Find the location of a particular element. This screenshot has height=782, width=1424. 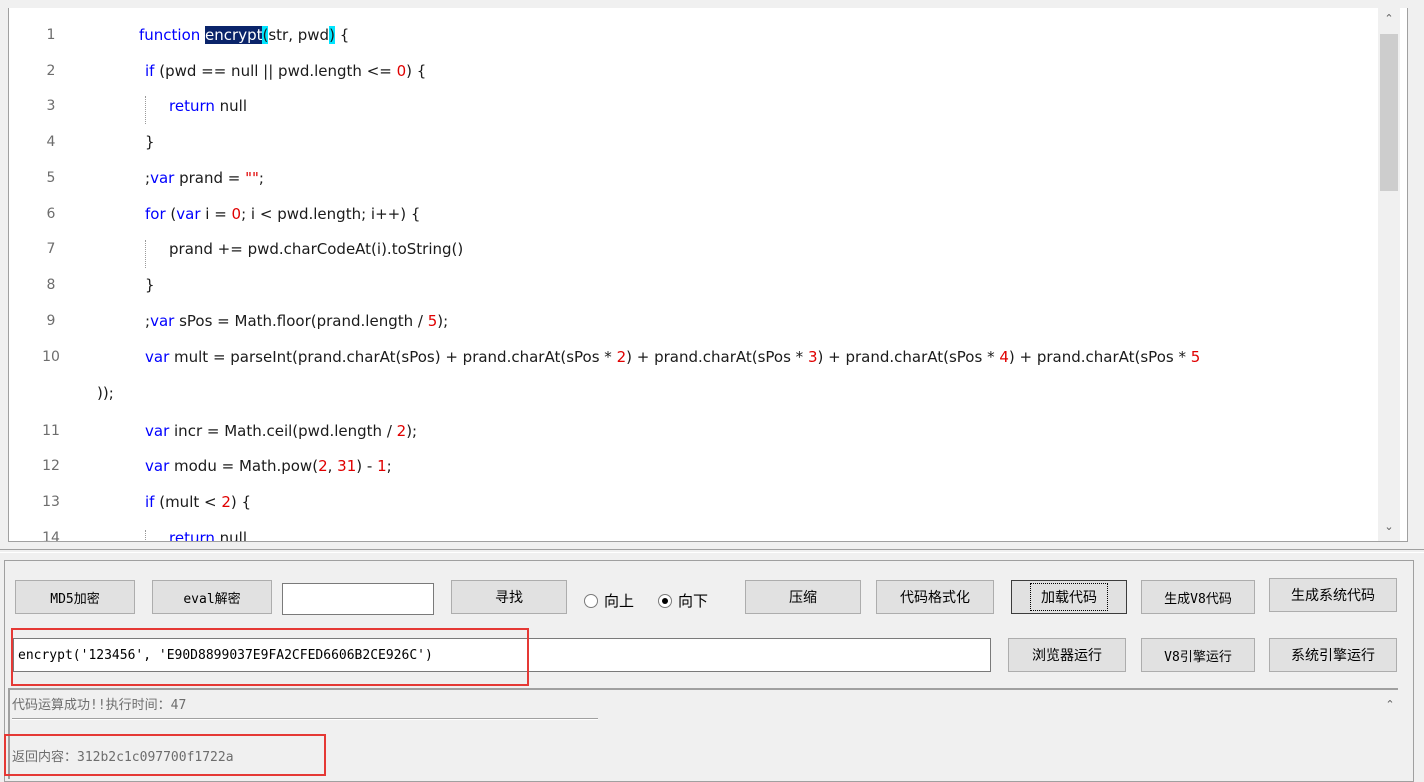

code-text: return null is located at coordinates (208, 535).